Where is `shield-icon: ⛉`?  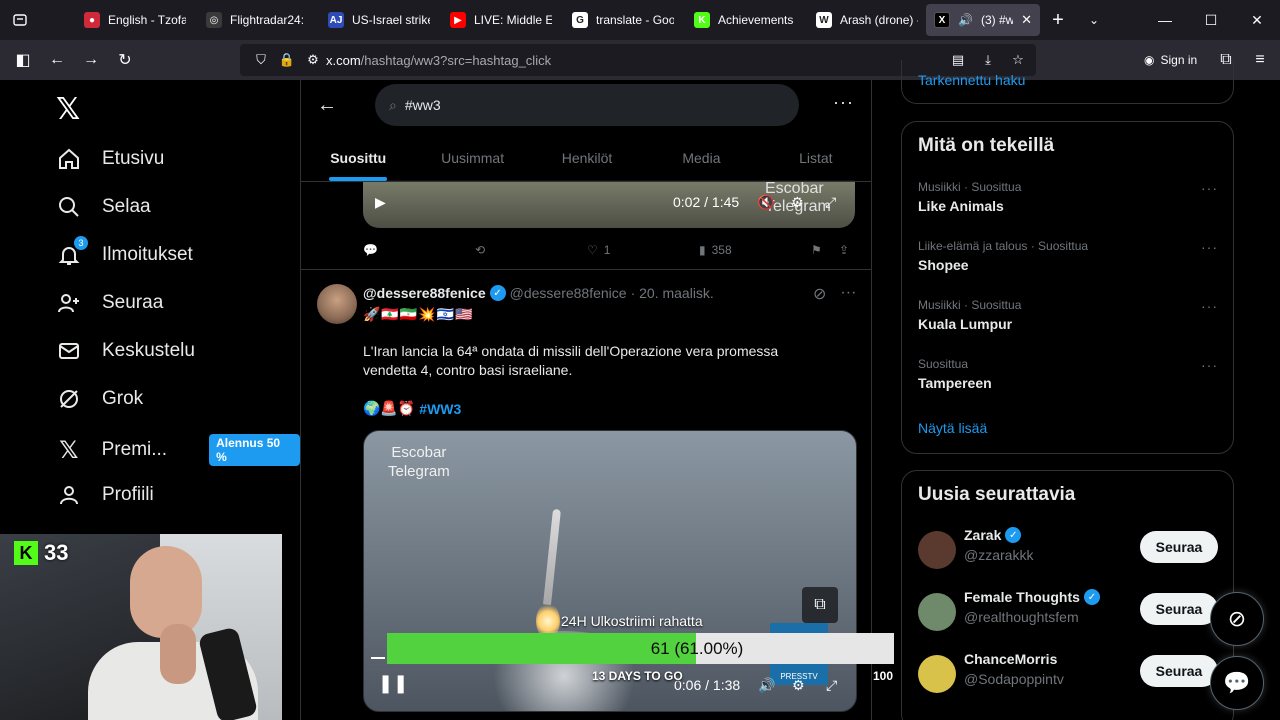
shield-icon: ⛉ is located at coordinates (261, 60).